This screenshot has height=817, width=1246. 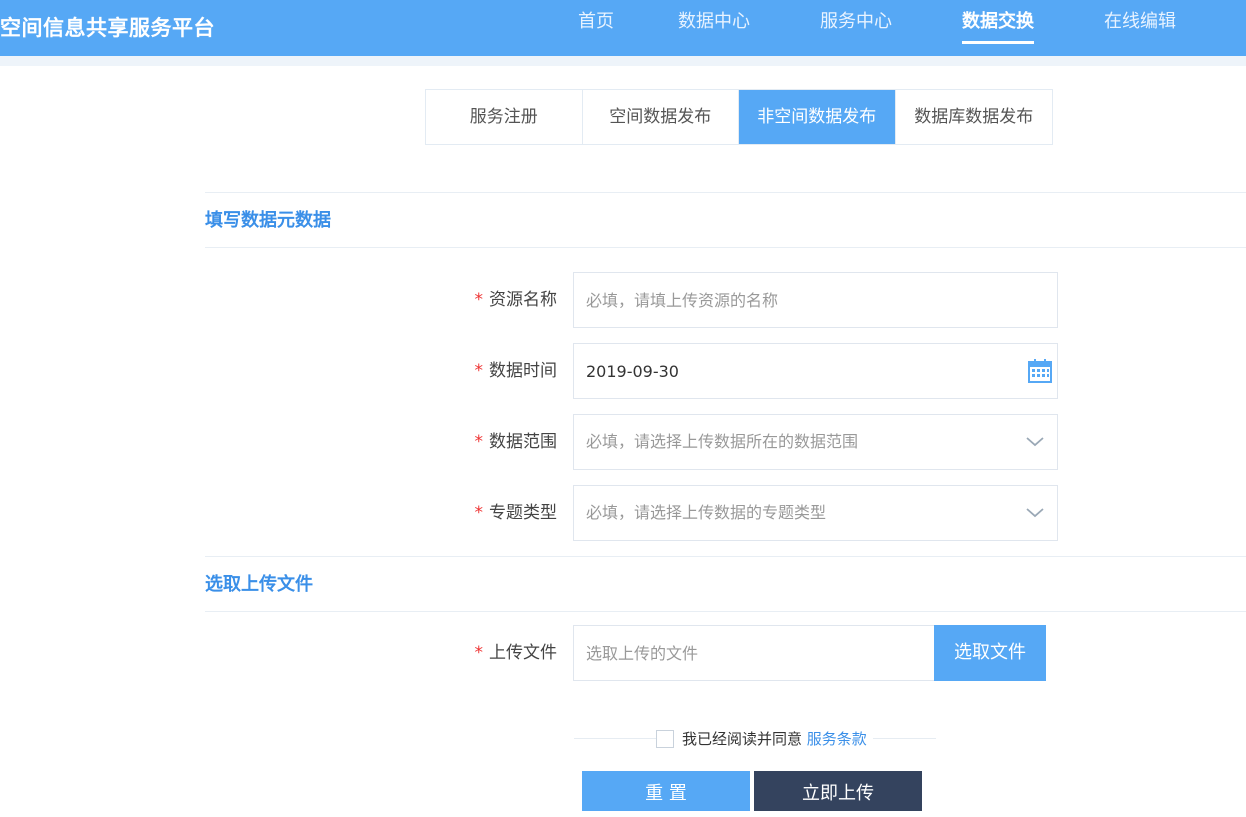 What do you see at coordinates (742, 739) in the screenshot?
I see `agreement-text: 我已经阅读并同意` at bounding box center [742, 739].